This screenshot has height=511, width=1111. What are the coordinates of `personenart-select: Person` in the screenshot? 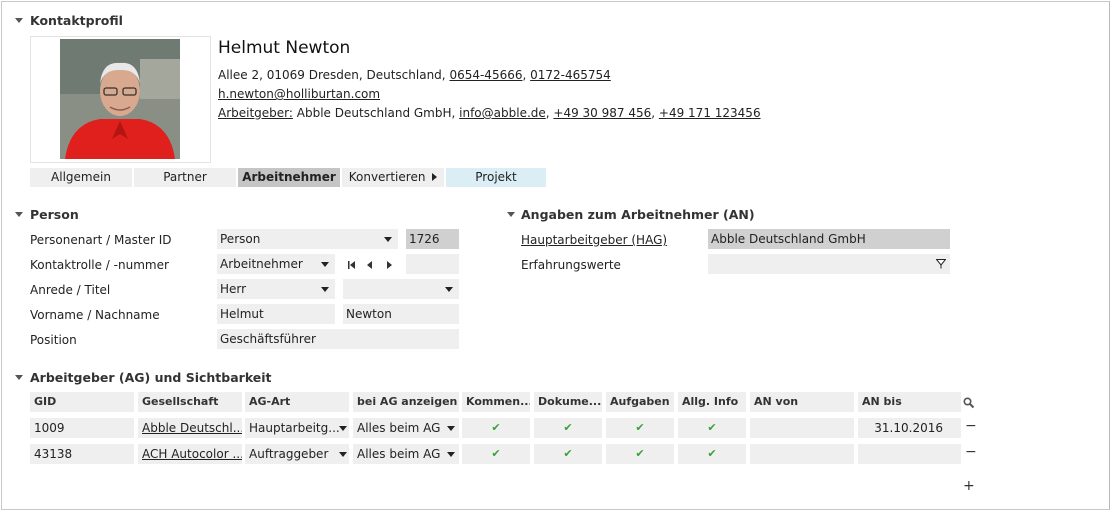 It's located at (307, 239).